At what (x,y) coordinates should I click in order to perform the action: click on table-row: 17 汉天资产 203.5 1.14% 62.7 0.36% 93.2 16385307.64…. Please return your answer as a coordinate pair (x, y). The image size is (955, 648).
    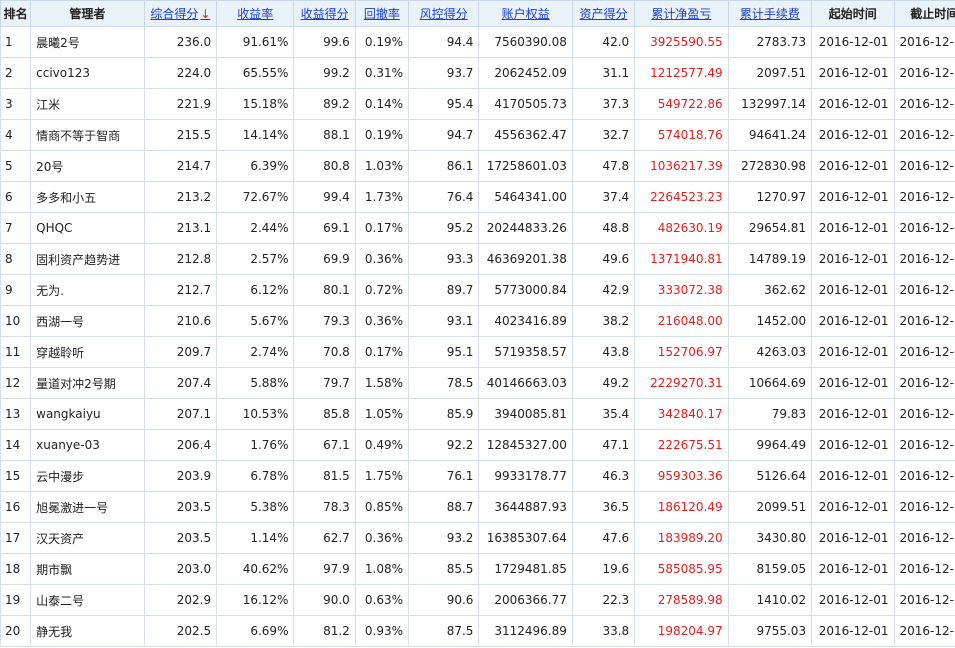
    Looking at the image, I should click on (477, 538).